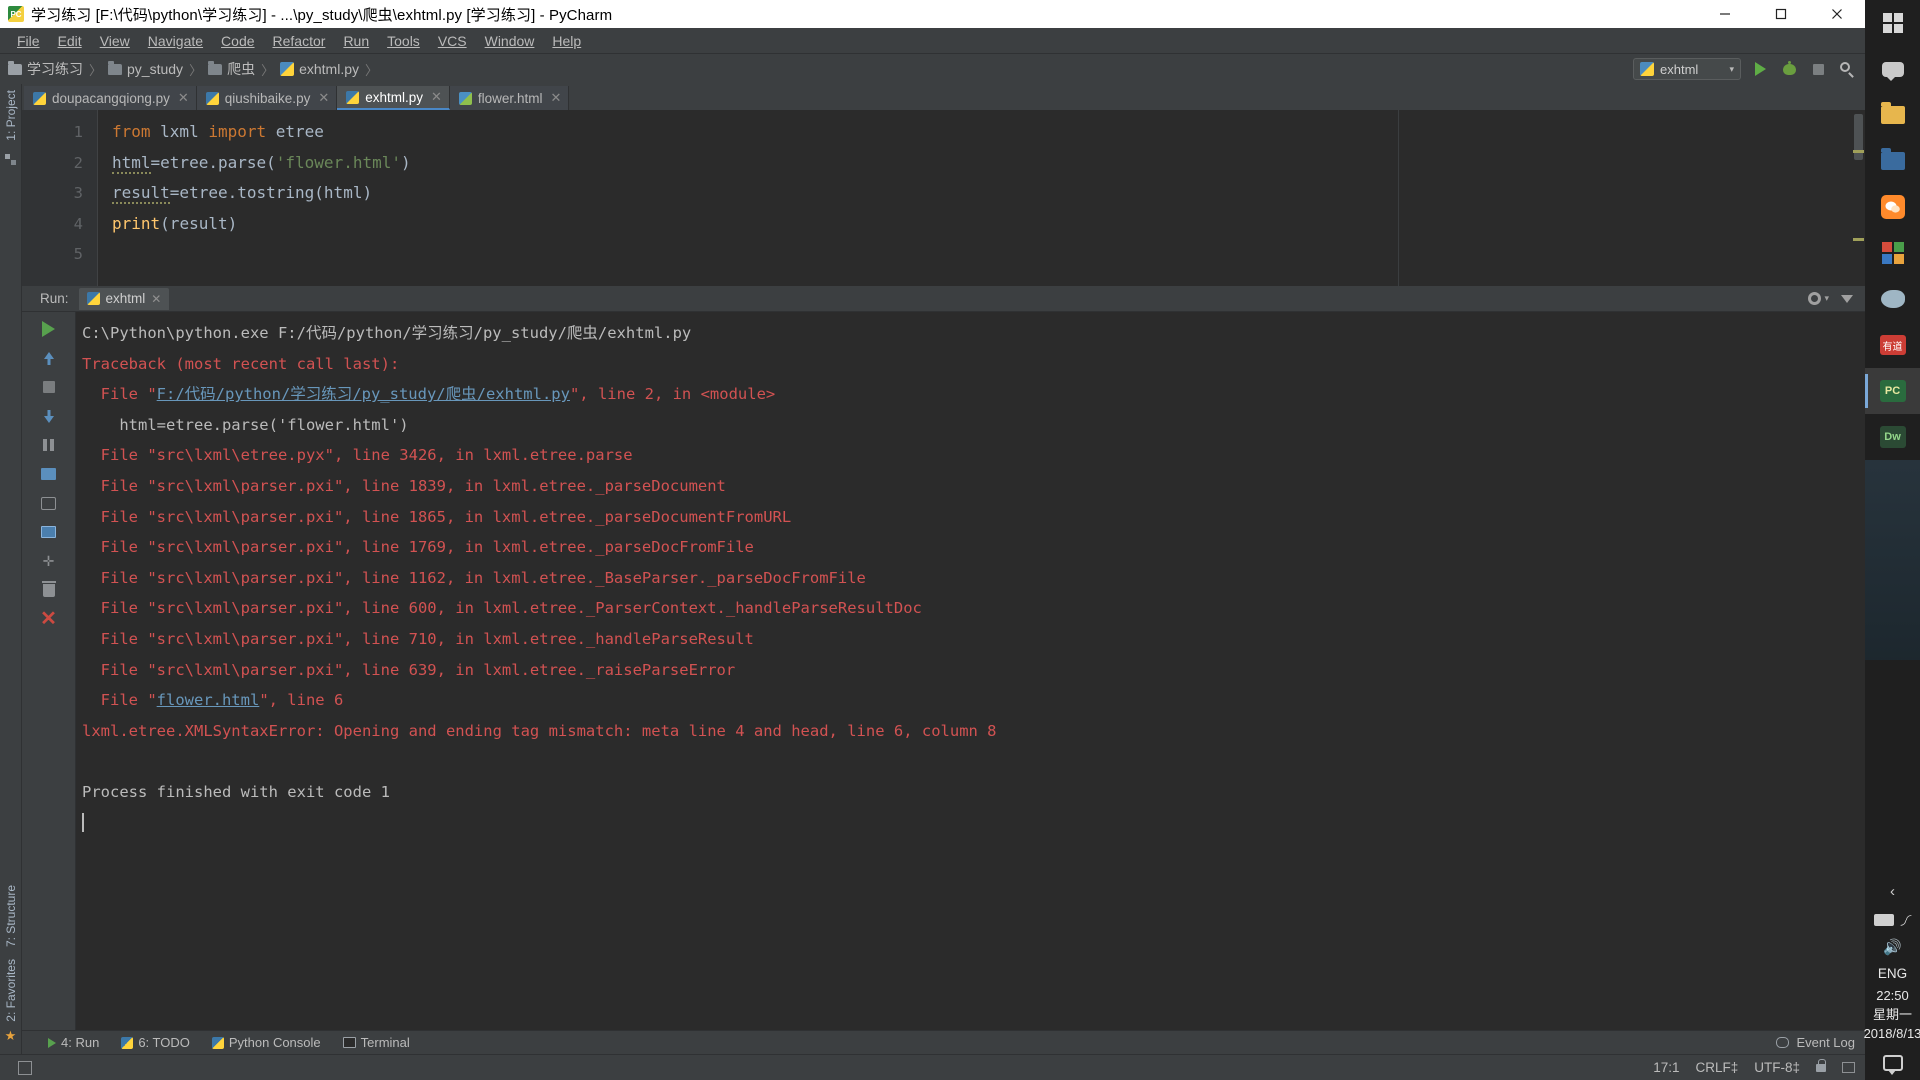 This screenshot has width=1920, height=1080. I want to click on sidebar-item-favorites: 2: Favorites, so click(11, 990).